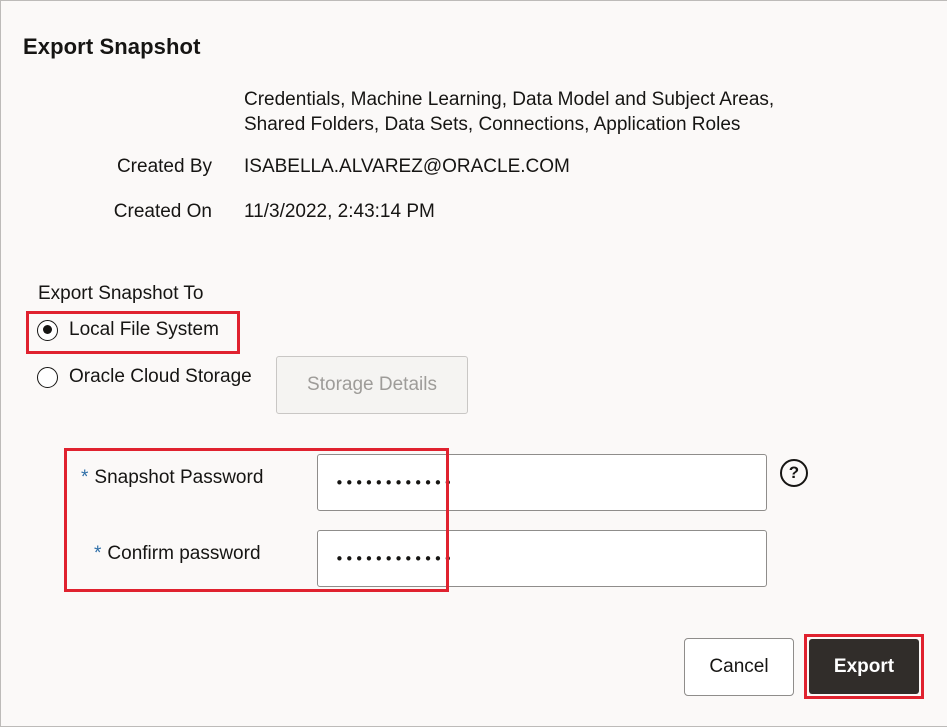 This screenshot has height=727, width=947. Describe the element at coordinates (144, 329) in the screenshot. I see `radio-label-local: Local File System` at that location.